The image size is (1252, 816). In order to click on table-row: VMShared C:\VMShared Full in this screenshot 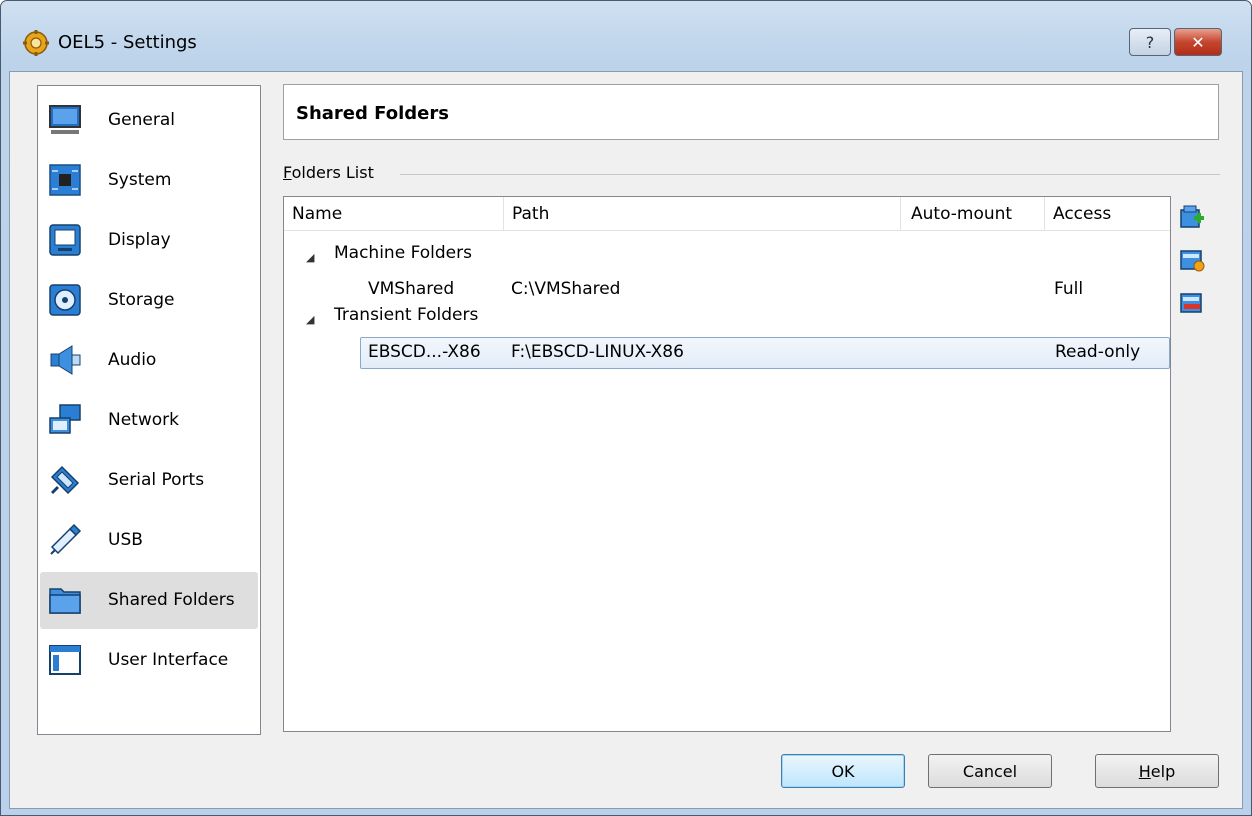, I will do `click(727, 290)`.